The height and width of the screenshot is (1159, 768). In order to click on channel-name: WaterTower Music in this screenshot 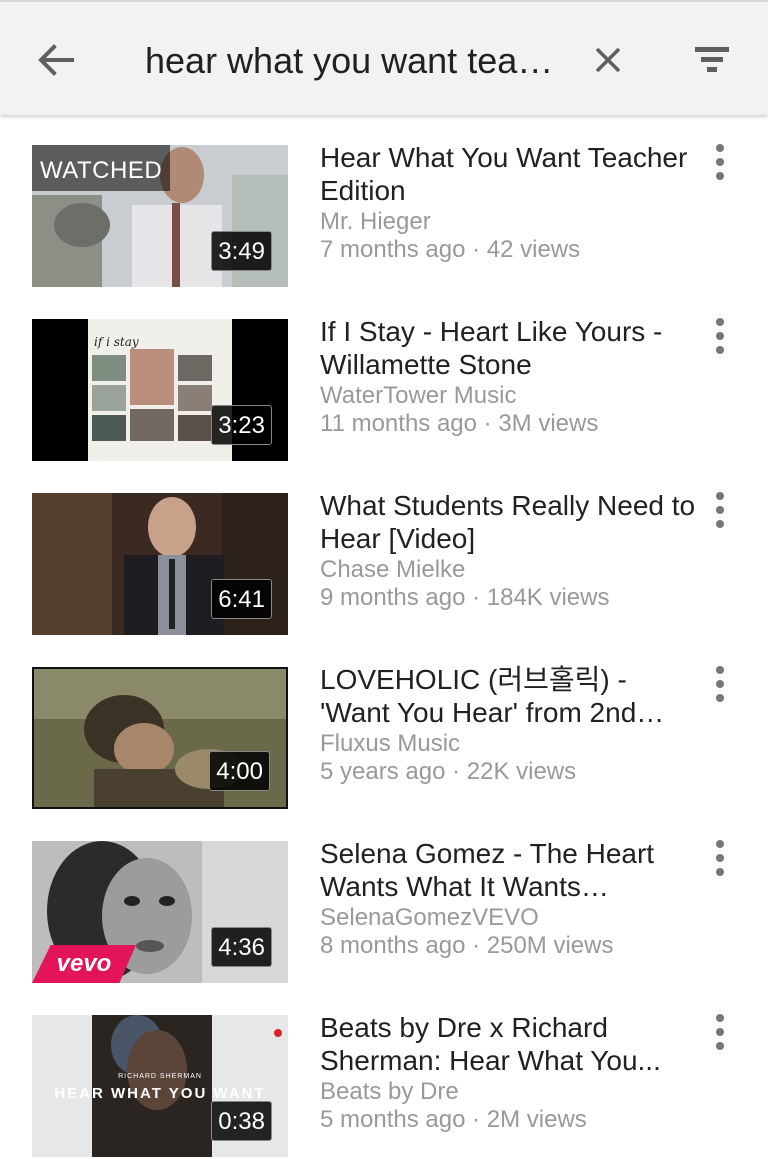, I will do `click(418, 395)`.